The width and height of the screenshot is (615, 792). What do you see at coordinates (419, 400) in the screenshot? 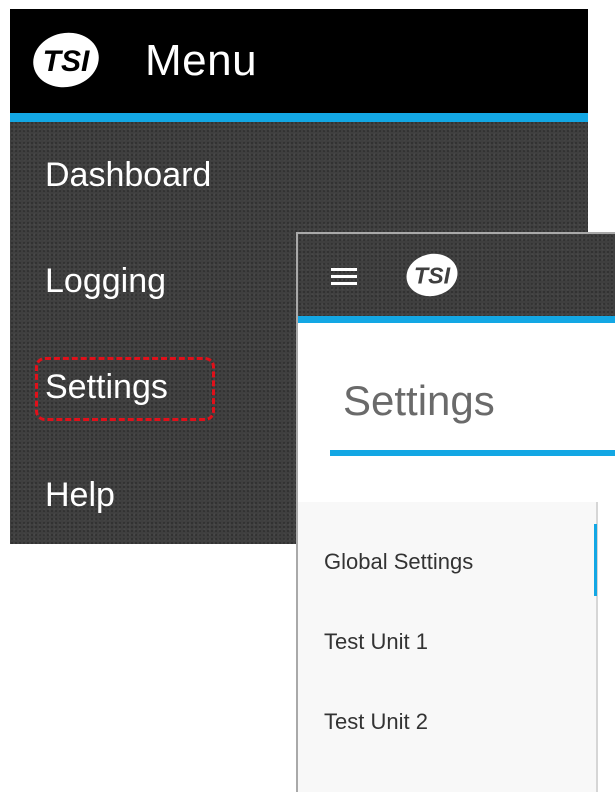
I see `settings-page-title: Settings` at bounding box center [419, 400].